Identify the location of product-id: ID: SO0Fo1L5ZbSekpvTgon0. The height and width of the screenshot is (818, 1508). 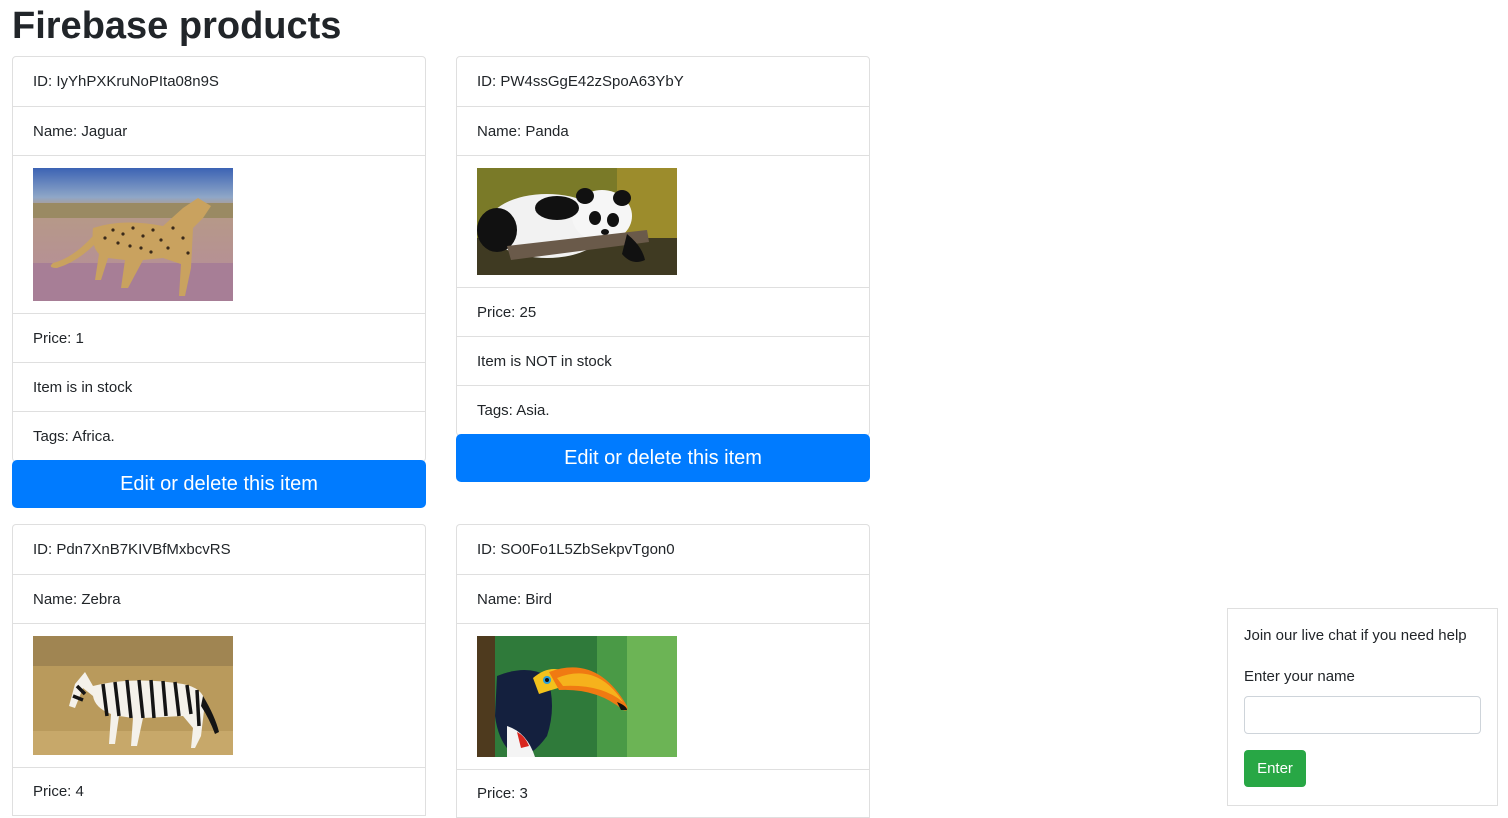
(576, 549).